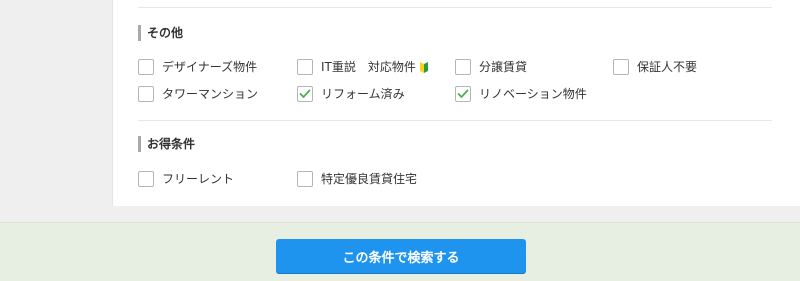 This screenshot has width=800, height=281. Describe the element at coordinates (401, 256) in the screenshot. I see `search-button: この条件で検索する` at that location.